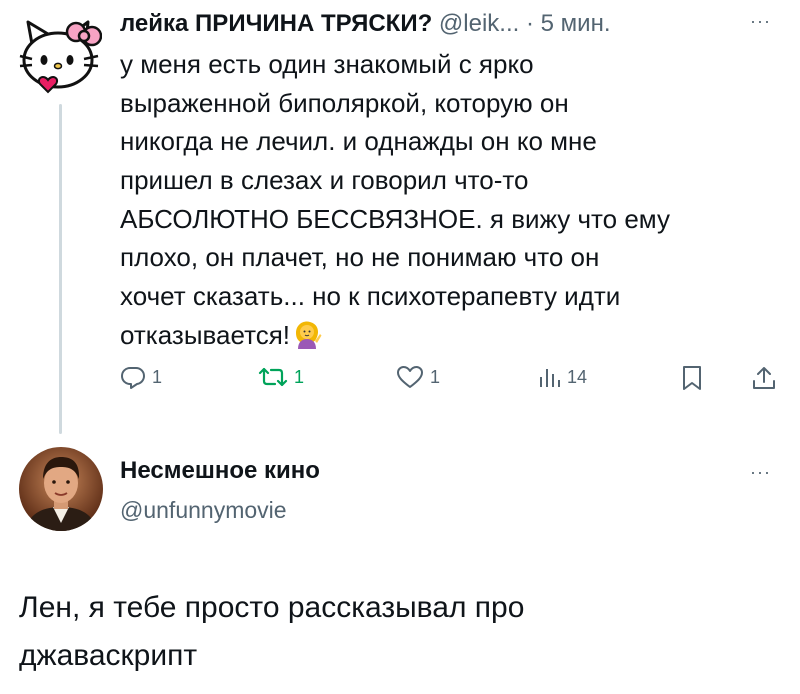 The width and height of the screenshot is (800, 694). I want to click on tweet-text-line: у меня есть один знакомый с ярко, so click(327, 64).